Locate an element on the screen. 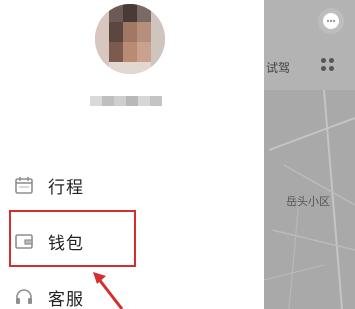 The image size is (355, 309). chat-icon is located at coordinates (331, 21).